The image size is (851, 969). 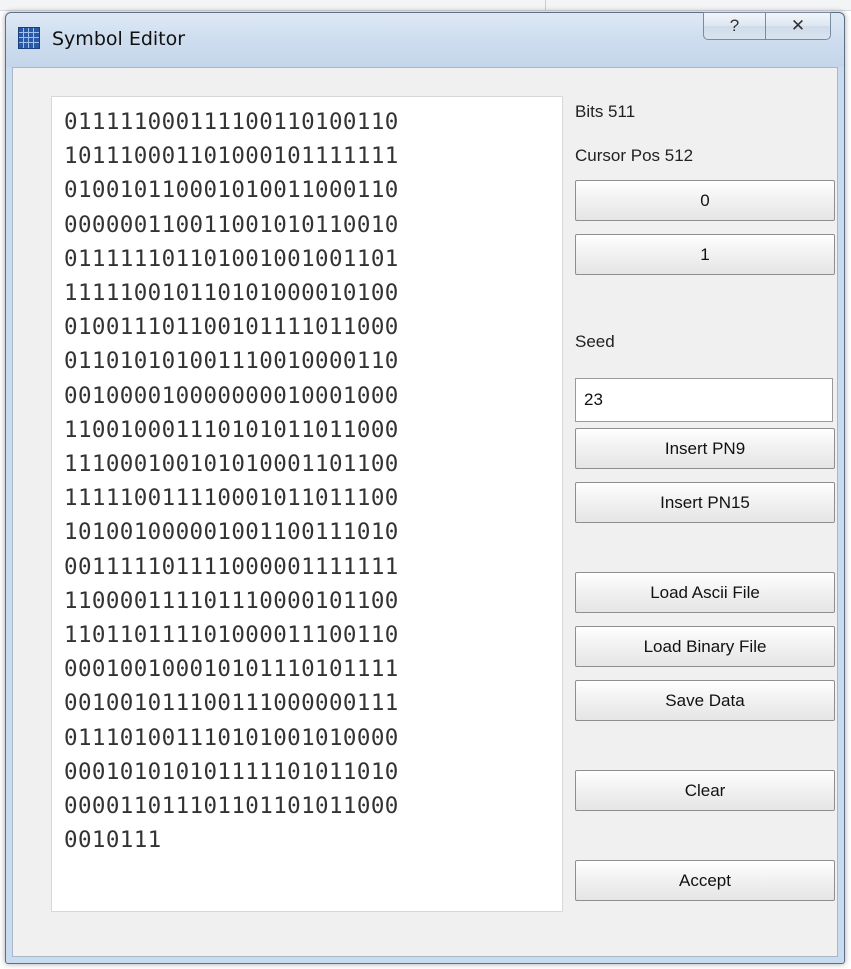 I want to click on close-icon: ✕, so click(x=798, y=25).